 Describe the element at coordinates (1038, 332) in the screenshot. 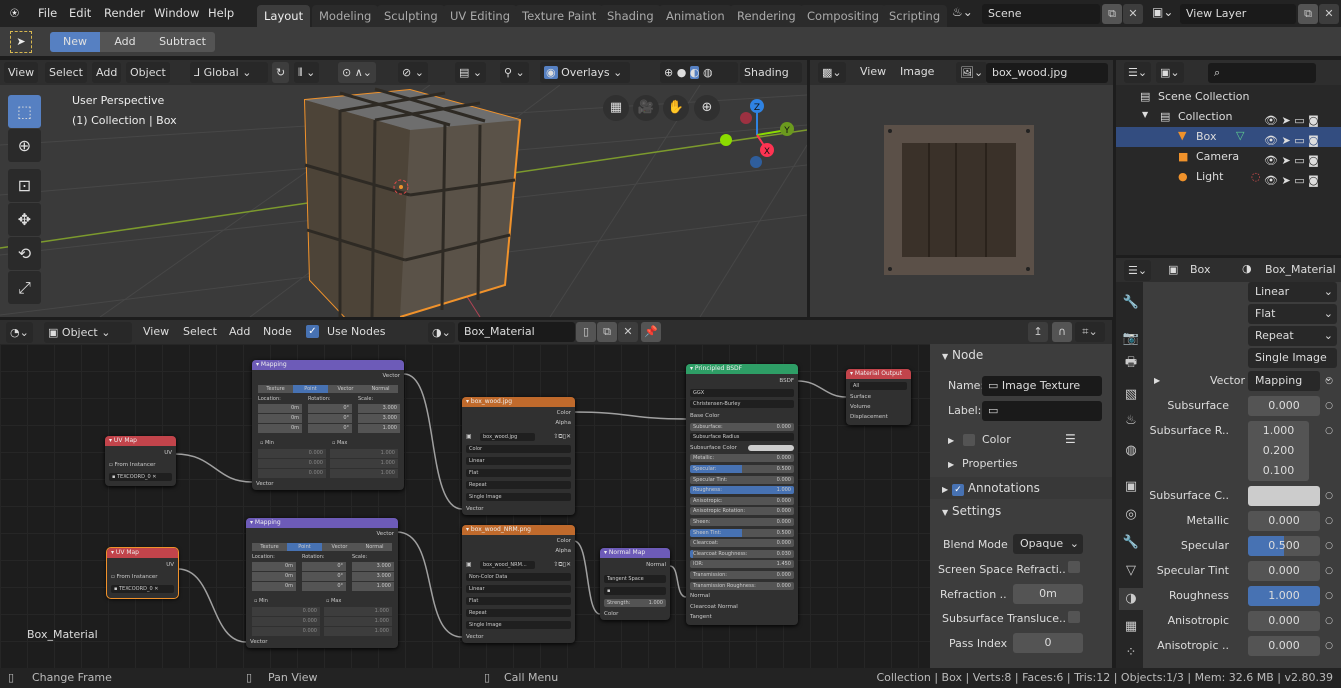

I see `parent-node-tree-icon: ↥` at that location.